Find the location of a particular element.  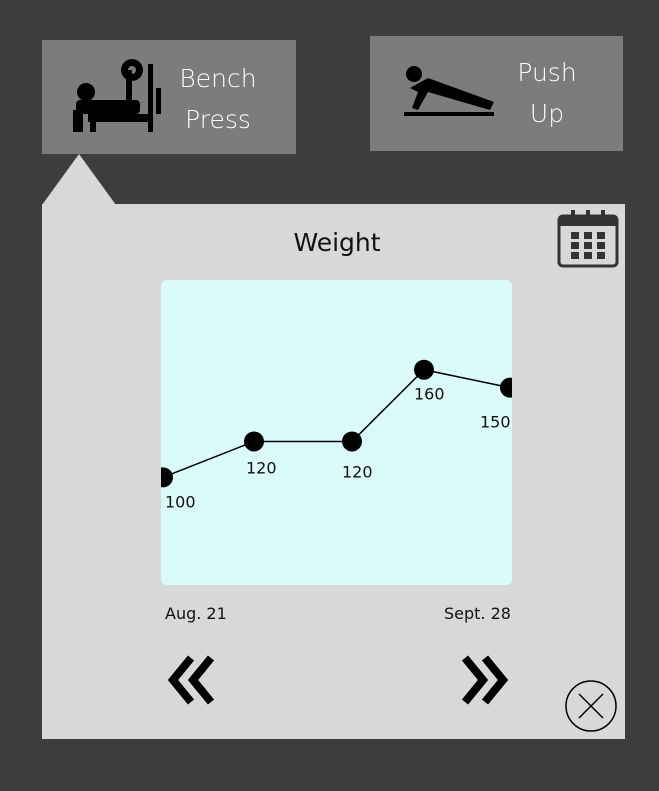

x-end-label: Sept. 28 is located at coordinates (477, 613).